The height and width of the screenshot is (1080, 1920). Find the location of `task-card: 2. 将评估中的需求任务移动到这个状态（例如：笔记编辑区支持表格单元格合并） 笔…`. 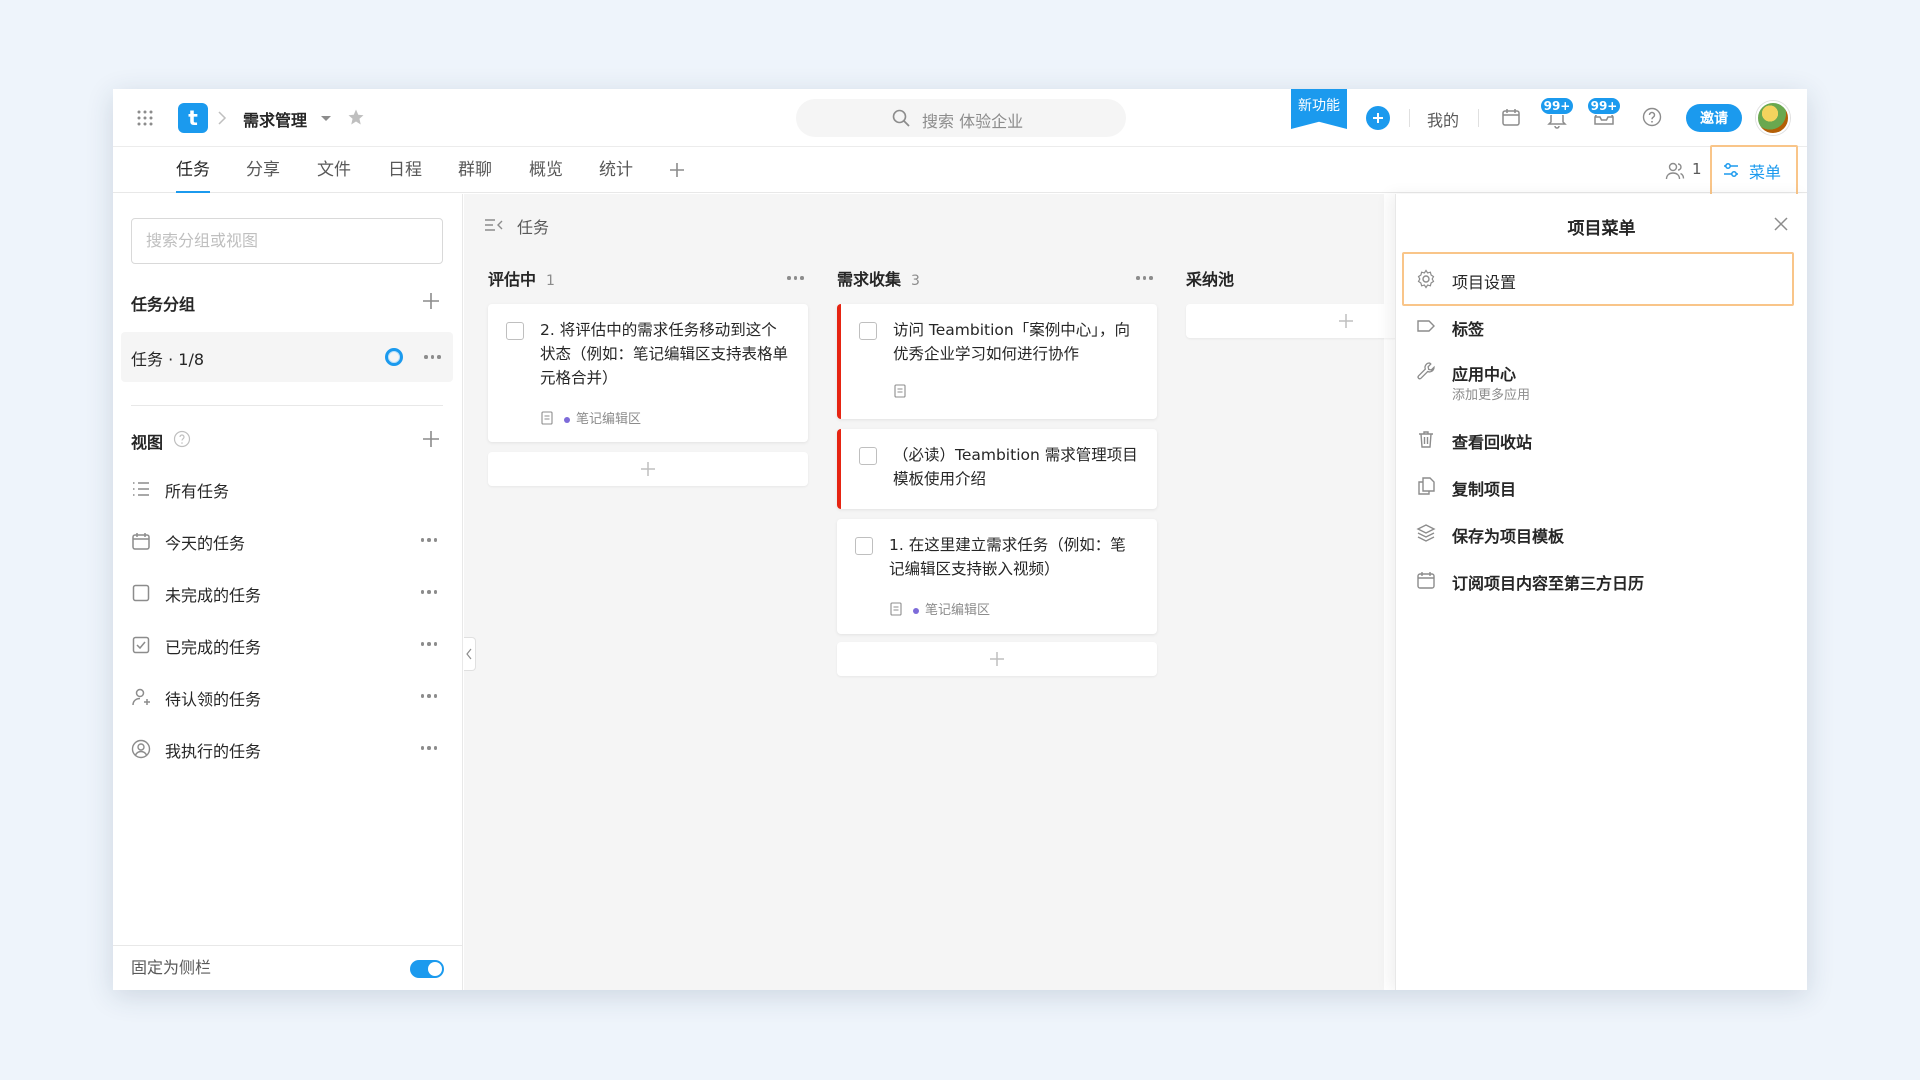

task-card: 2. 将评估中的需求任务移动到这个状态（例如：笔记编辑区支持表格单元格合并） 笔… is located at coordinates (648, 373).